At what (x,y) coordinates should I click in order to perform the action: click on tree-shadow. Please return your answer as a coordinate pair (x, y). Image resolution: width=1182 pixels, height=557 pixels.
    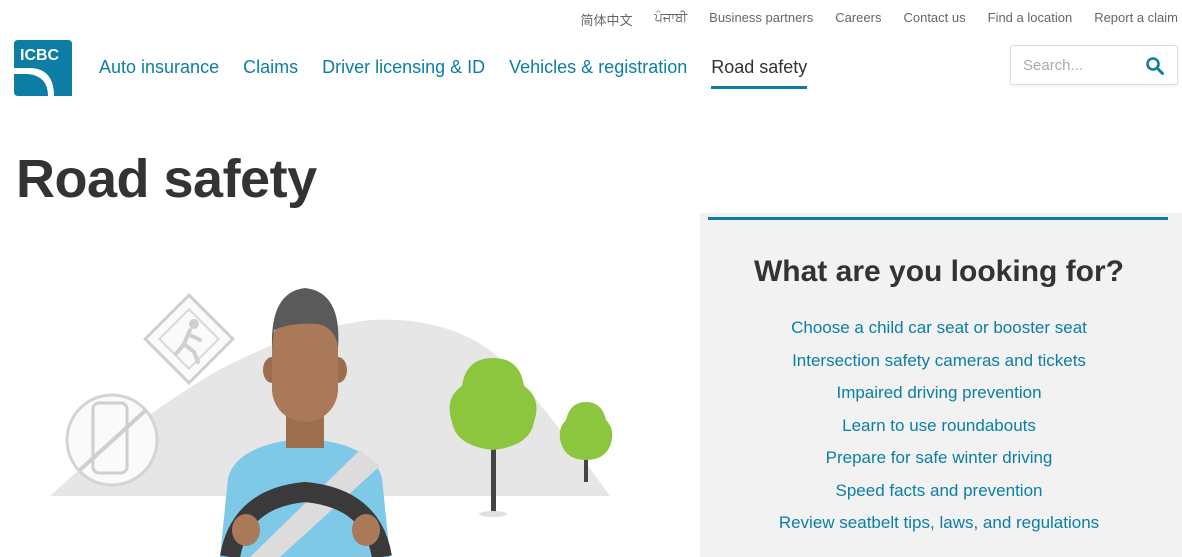
    Looking at the image, I should click on (493, 514).